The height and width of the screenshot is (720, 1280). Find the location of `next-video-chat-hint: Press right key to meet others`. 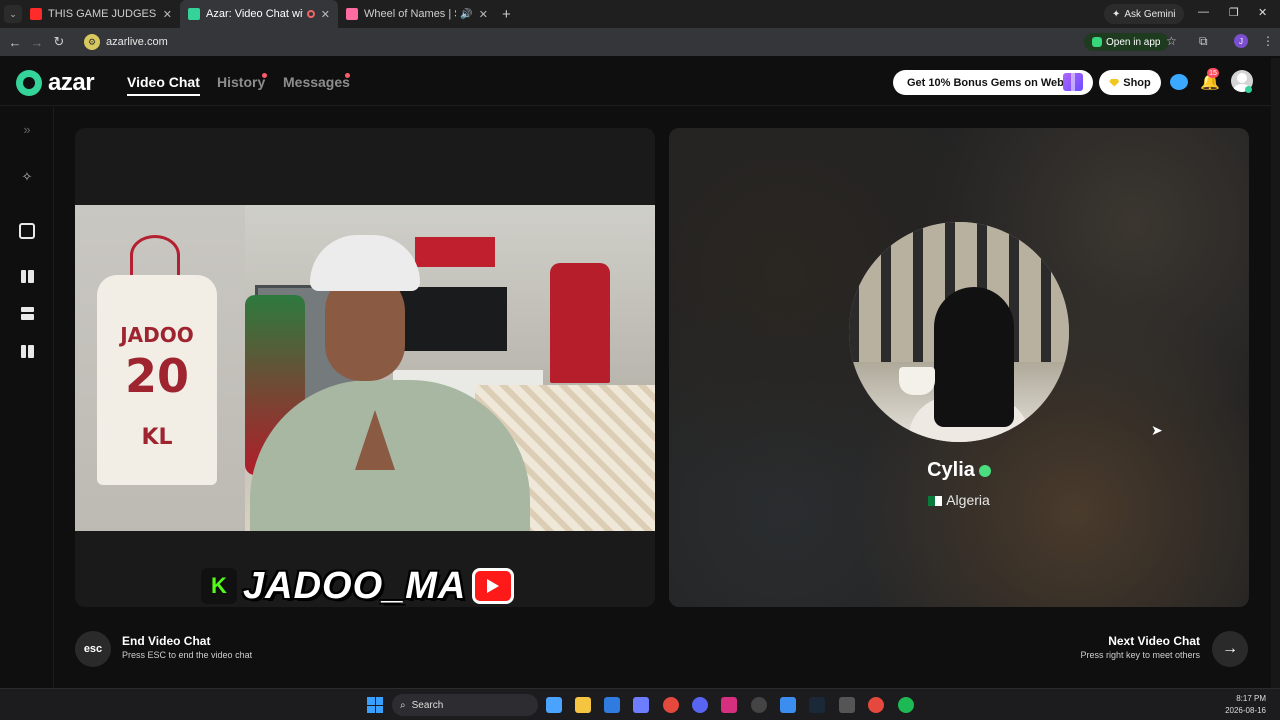

next-video-chat-hint: Press right key to meet others is located at coordinates (1140, 655).